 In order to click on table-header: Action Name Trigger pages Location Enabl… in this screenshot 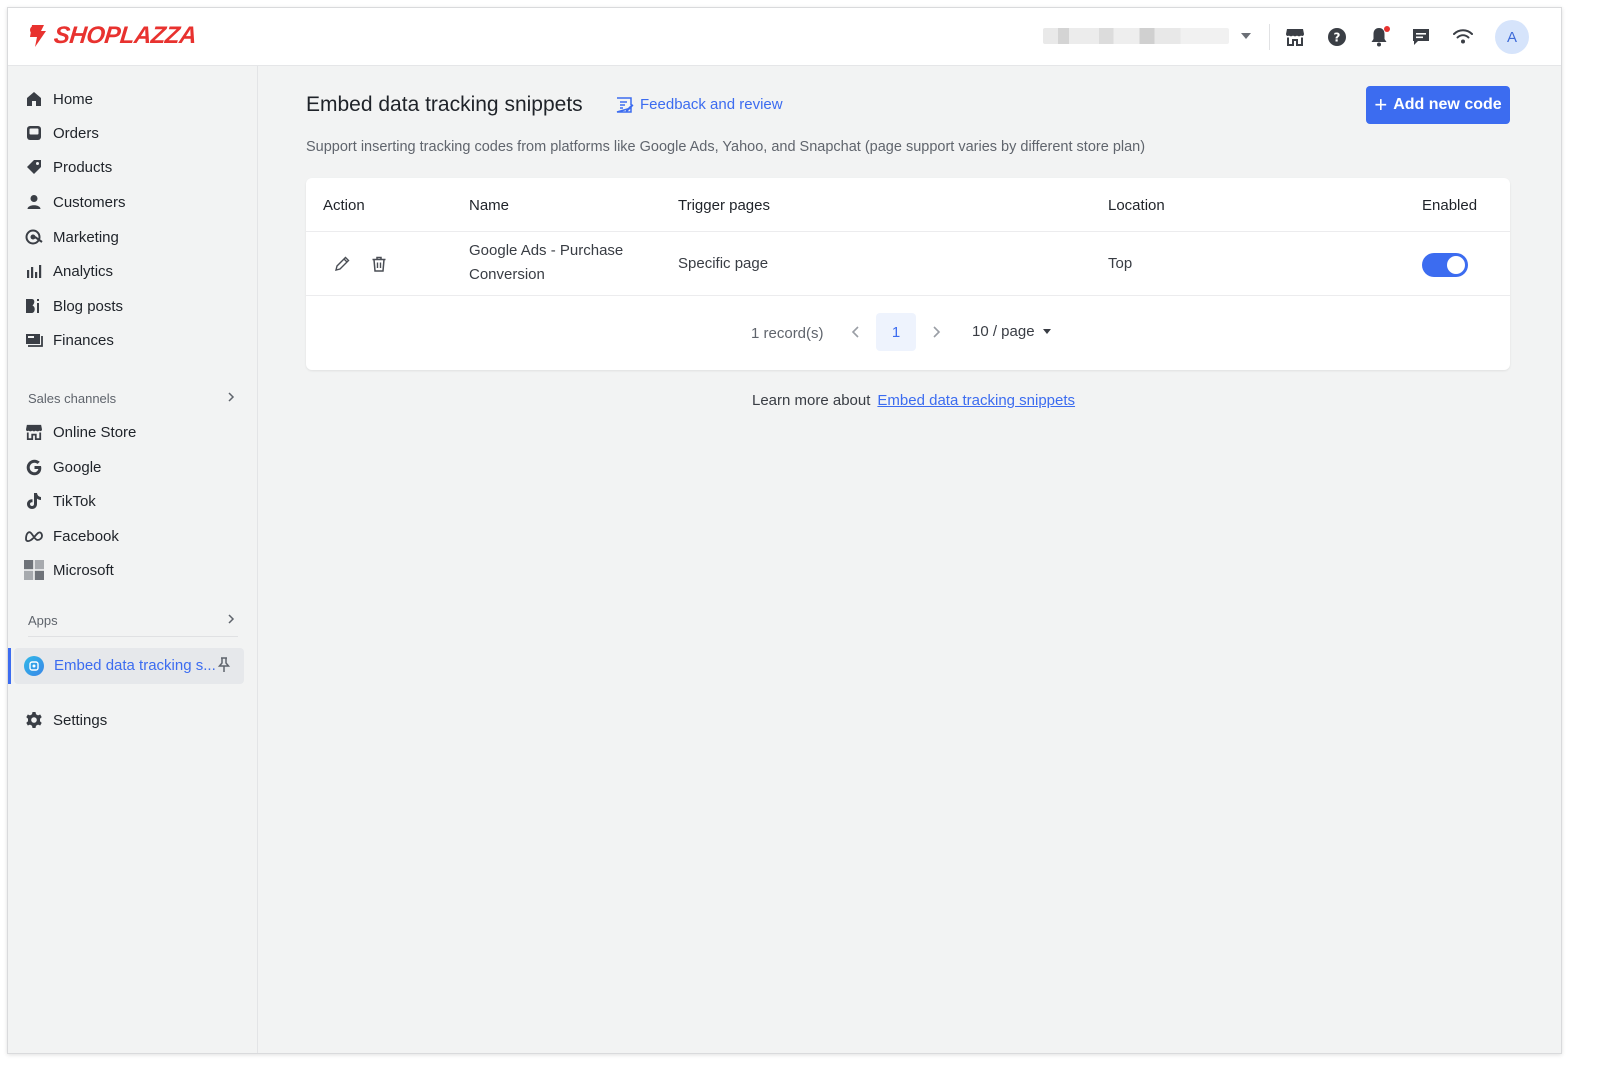, I will do `click(908, 205)`.